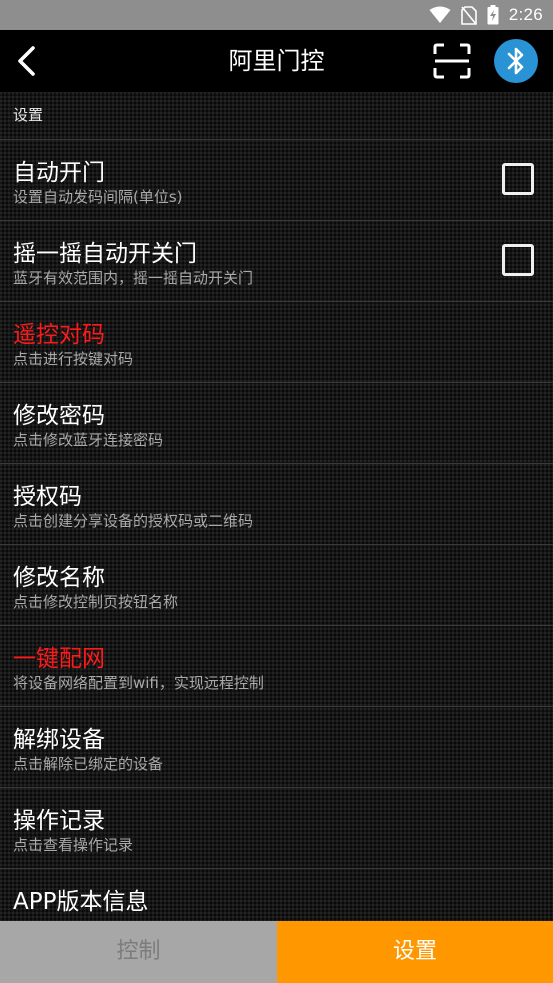 Image resolution: width=553 pixels, height=983 pixels. Describe the element at coordinates (59, 659) in the screenshot. I see `row-title: 一键配网` at that location.